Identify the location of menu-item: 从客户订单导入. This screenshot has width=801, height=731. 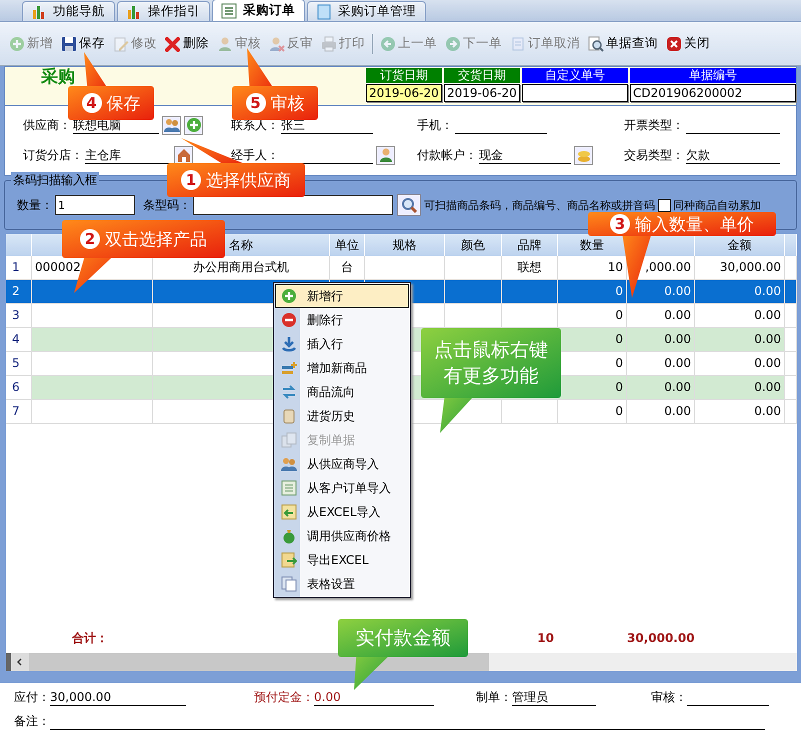
(342, 488).